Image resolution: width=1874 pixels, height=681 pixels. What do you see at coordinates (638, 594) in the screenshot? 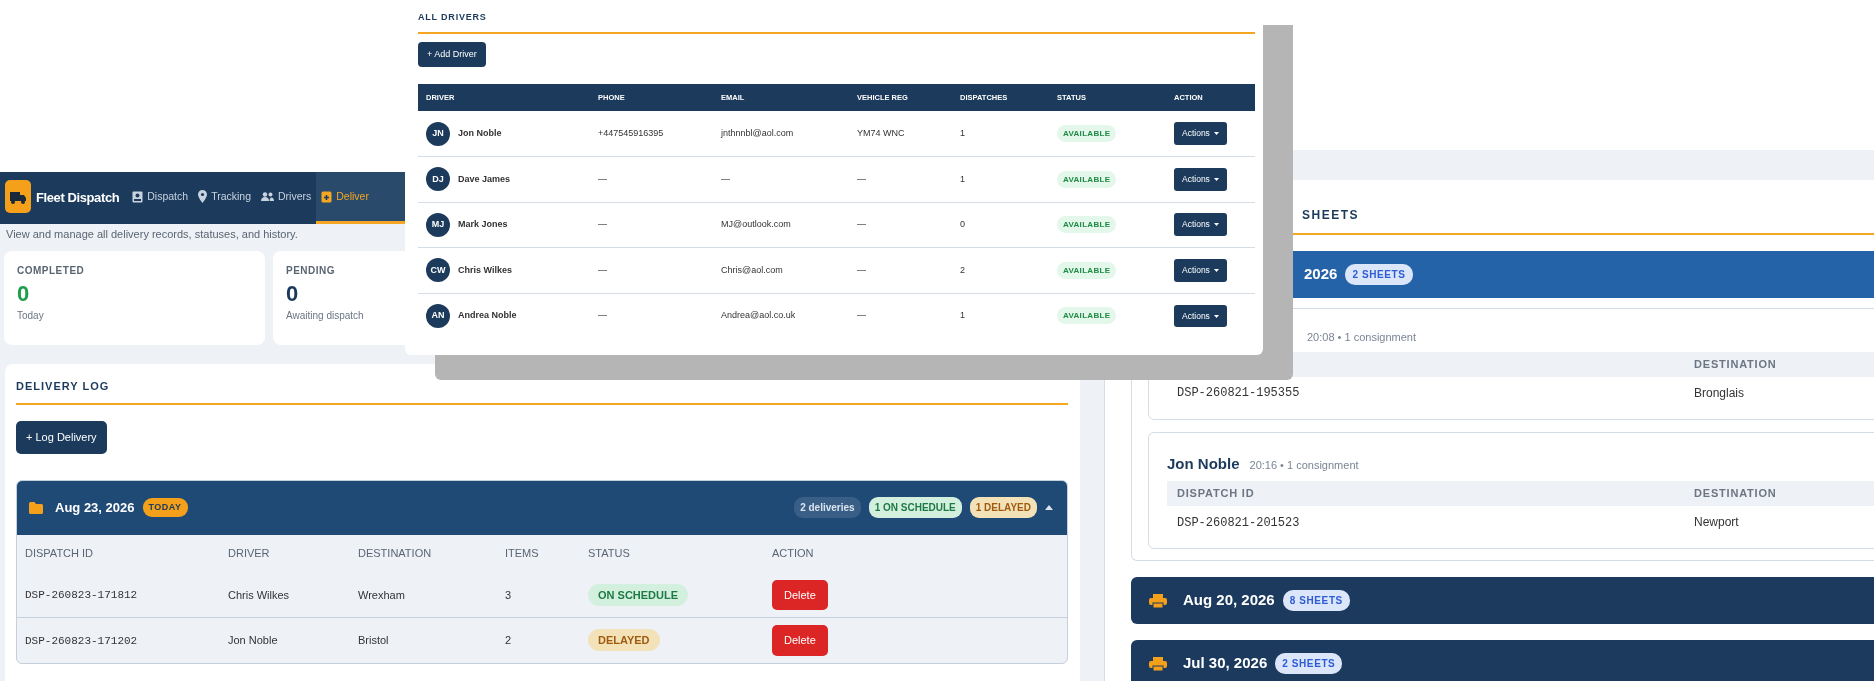
I see `status-pill: ON SCHEDULE` at bounding box center [638, 594].